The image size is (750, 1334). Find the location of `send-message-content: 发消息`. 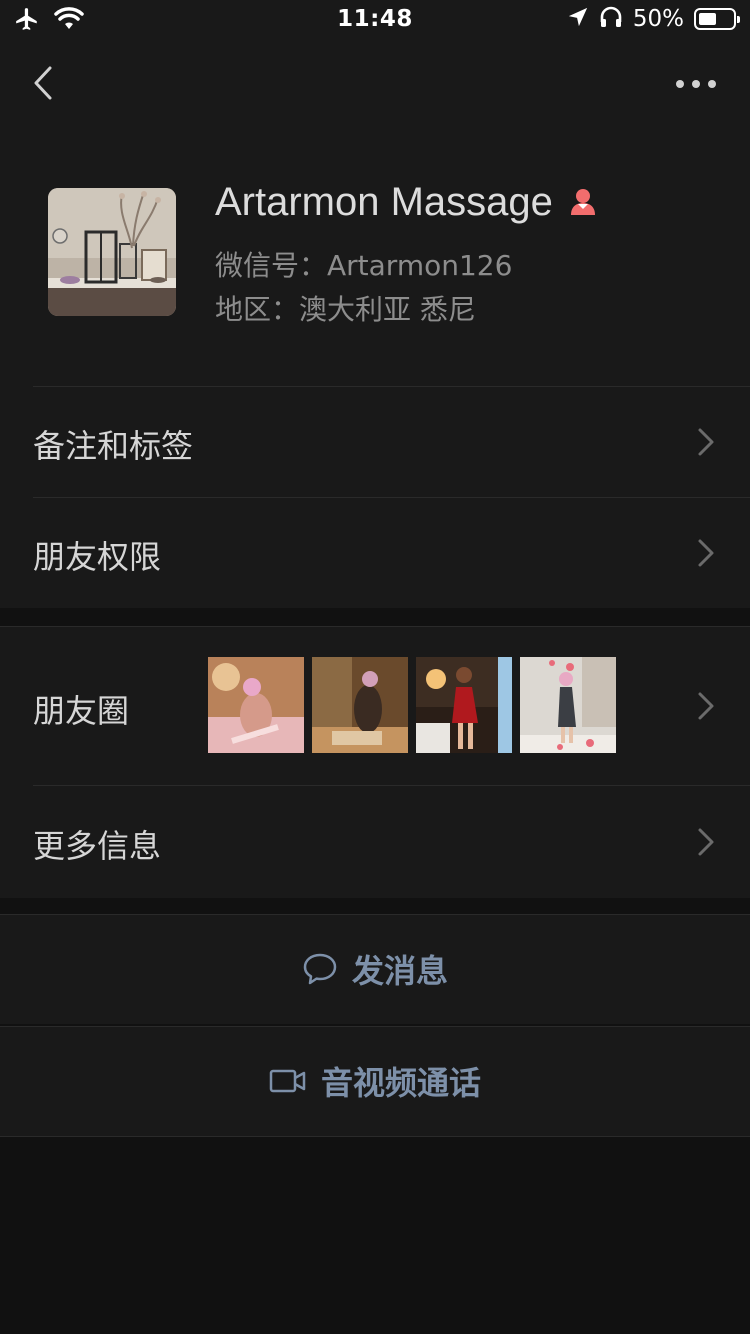

send-message-content: 发消息 is located at coordinates (375, 969).